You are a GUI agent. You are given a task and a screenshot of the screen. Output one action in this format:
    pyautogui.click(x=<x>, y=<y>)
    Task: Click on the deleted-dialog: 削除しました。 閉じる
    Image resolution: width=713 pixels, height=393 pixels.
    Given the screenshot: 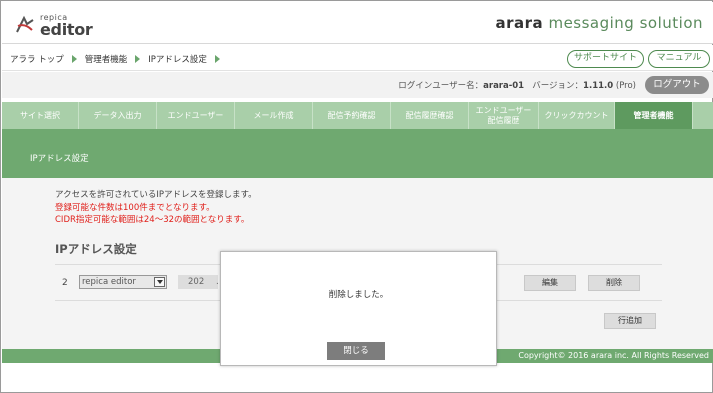 What is the action you would take?
    pyautogui.click(x=358, y=308)
    